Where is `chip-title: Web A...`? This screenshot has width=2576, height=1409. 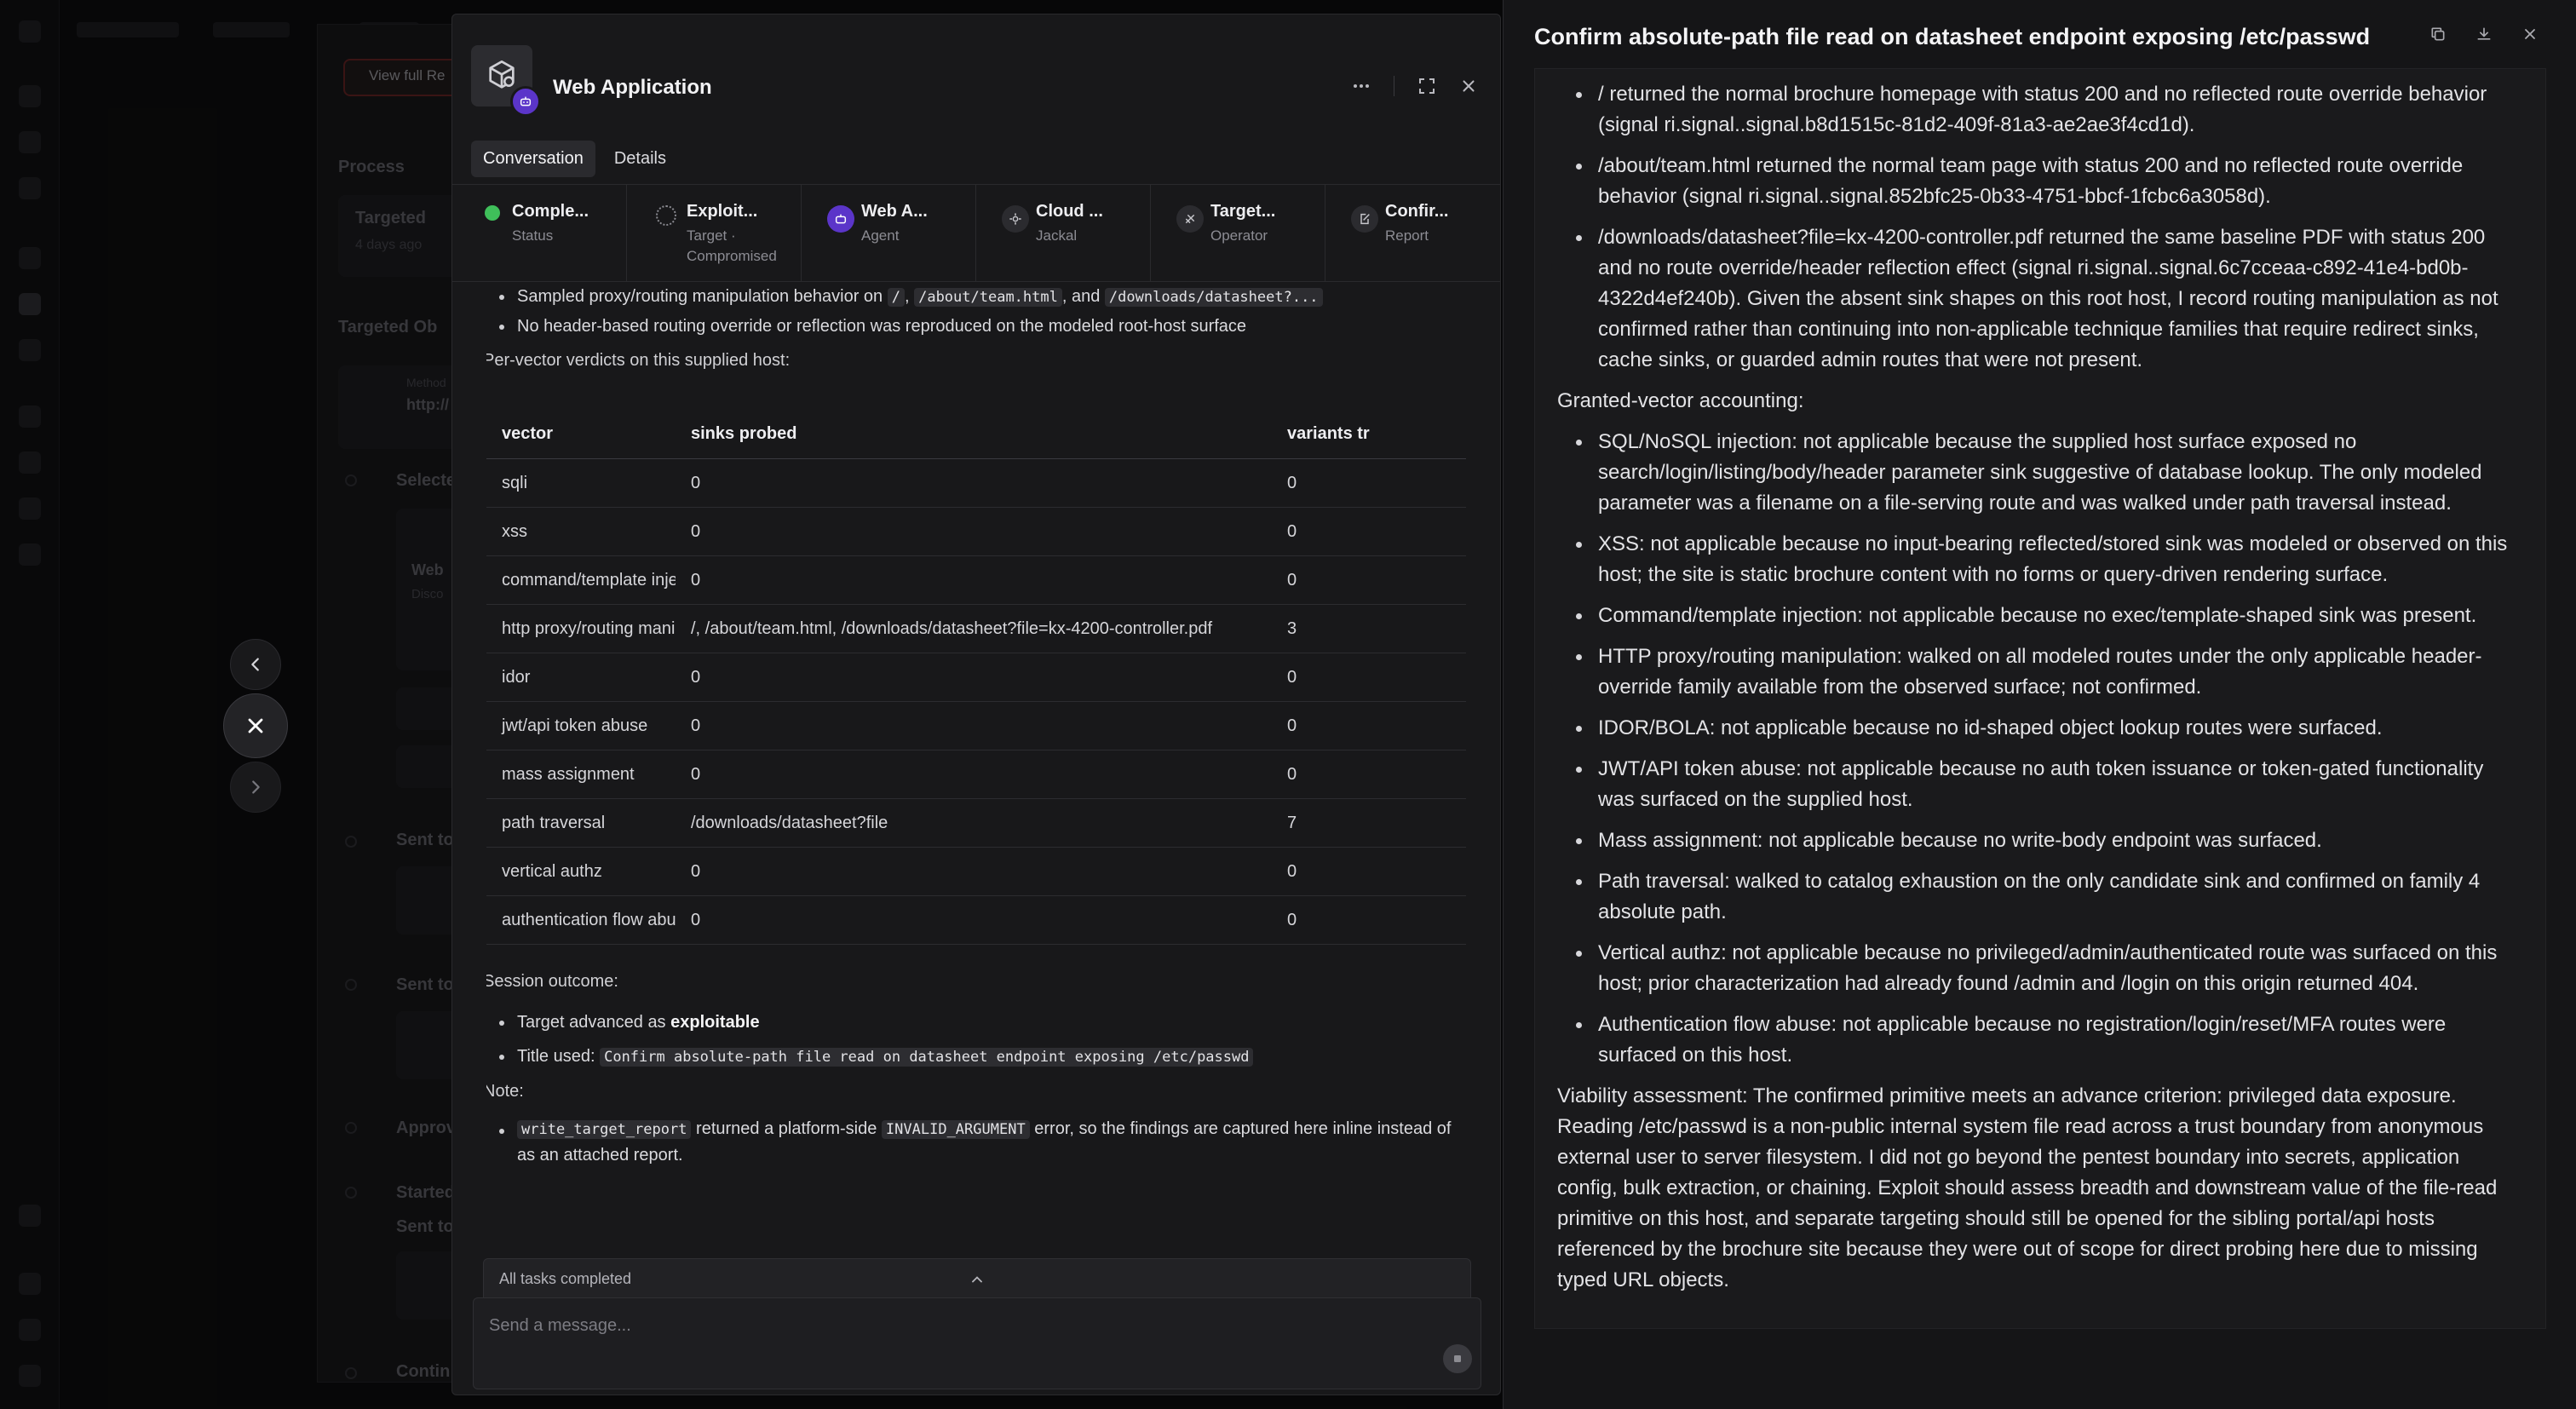
chip-title: Web A... is located at coordinates (895, 211).